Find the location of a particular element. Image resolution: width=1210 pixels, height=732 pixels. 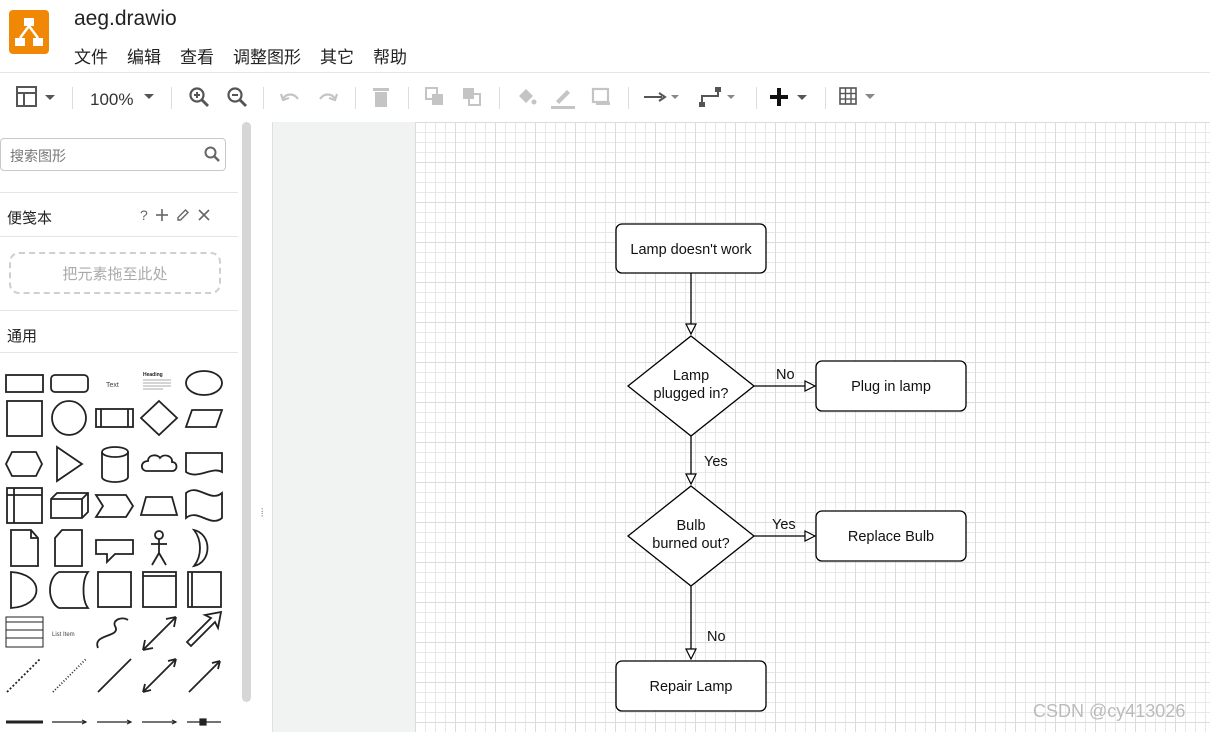

shape-triangle is located at coordinates (70, 464).